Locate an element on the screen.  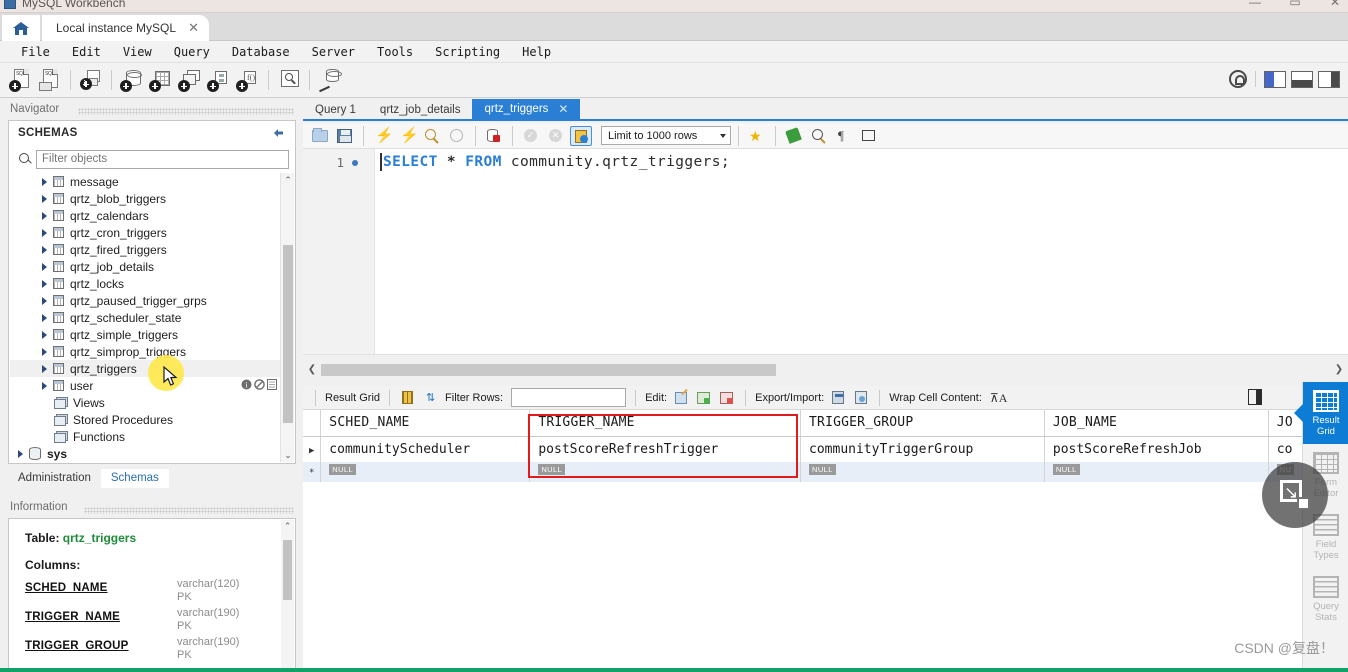
edit-cell-icon is located at coordinates (681, 397).